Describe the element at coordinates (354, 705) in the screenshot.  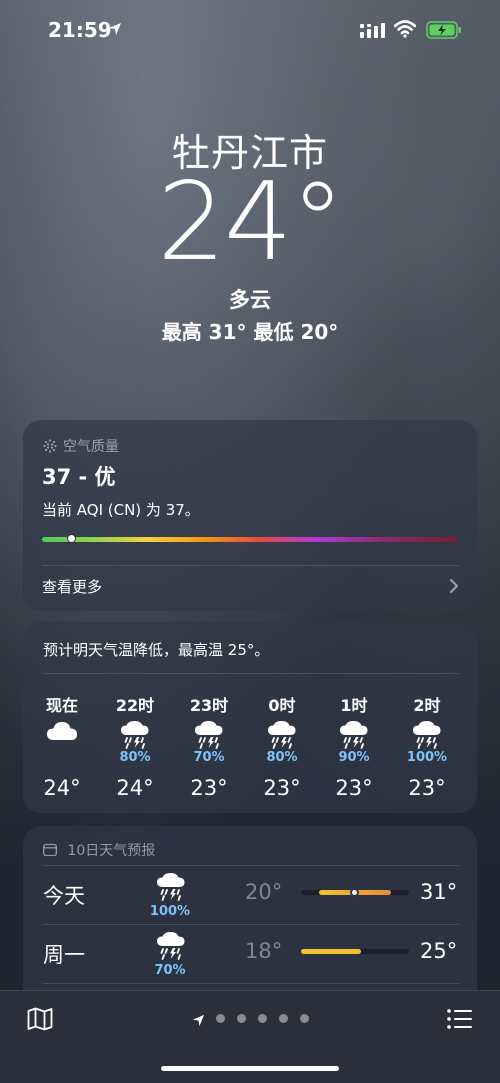
I see `hourly-time: 1时` at that location.